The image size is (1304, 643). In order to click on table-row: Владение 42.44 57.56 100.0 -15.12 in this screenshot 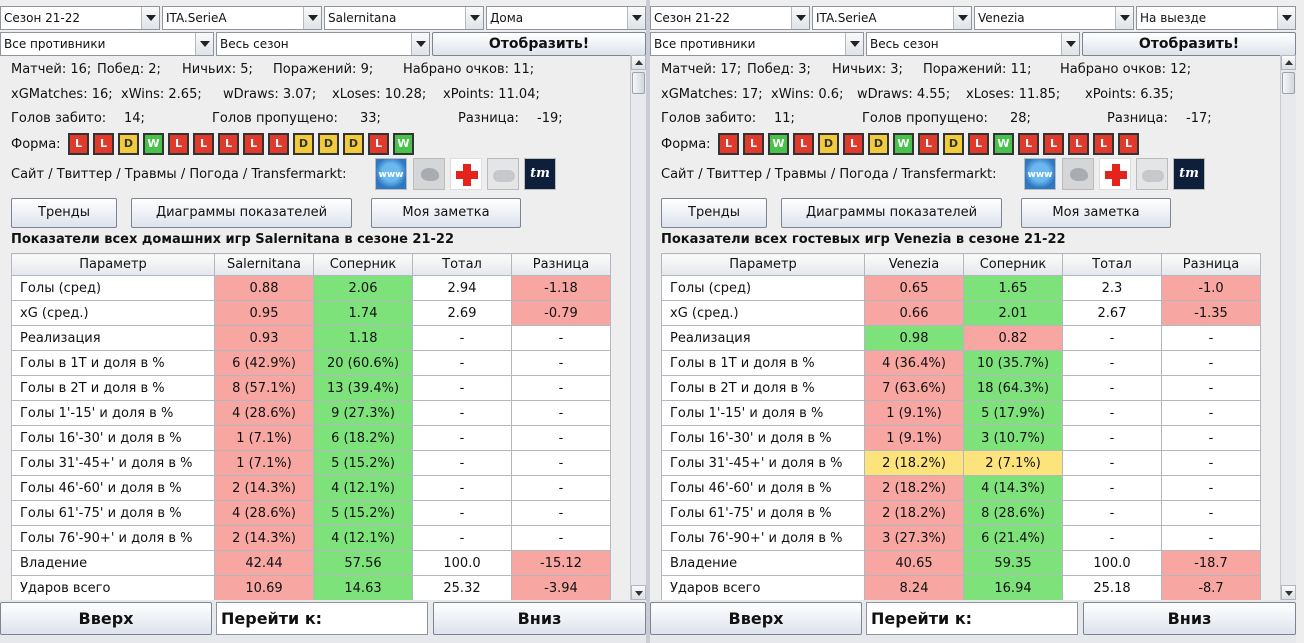, I will do `click(311, 563)`.